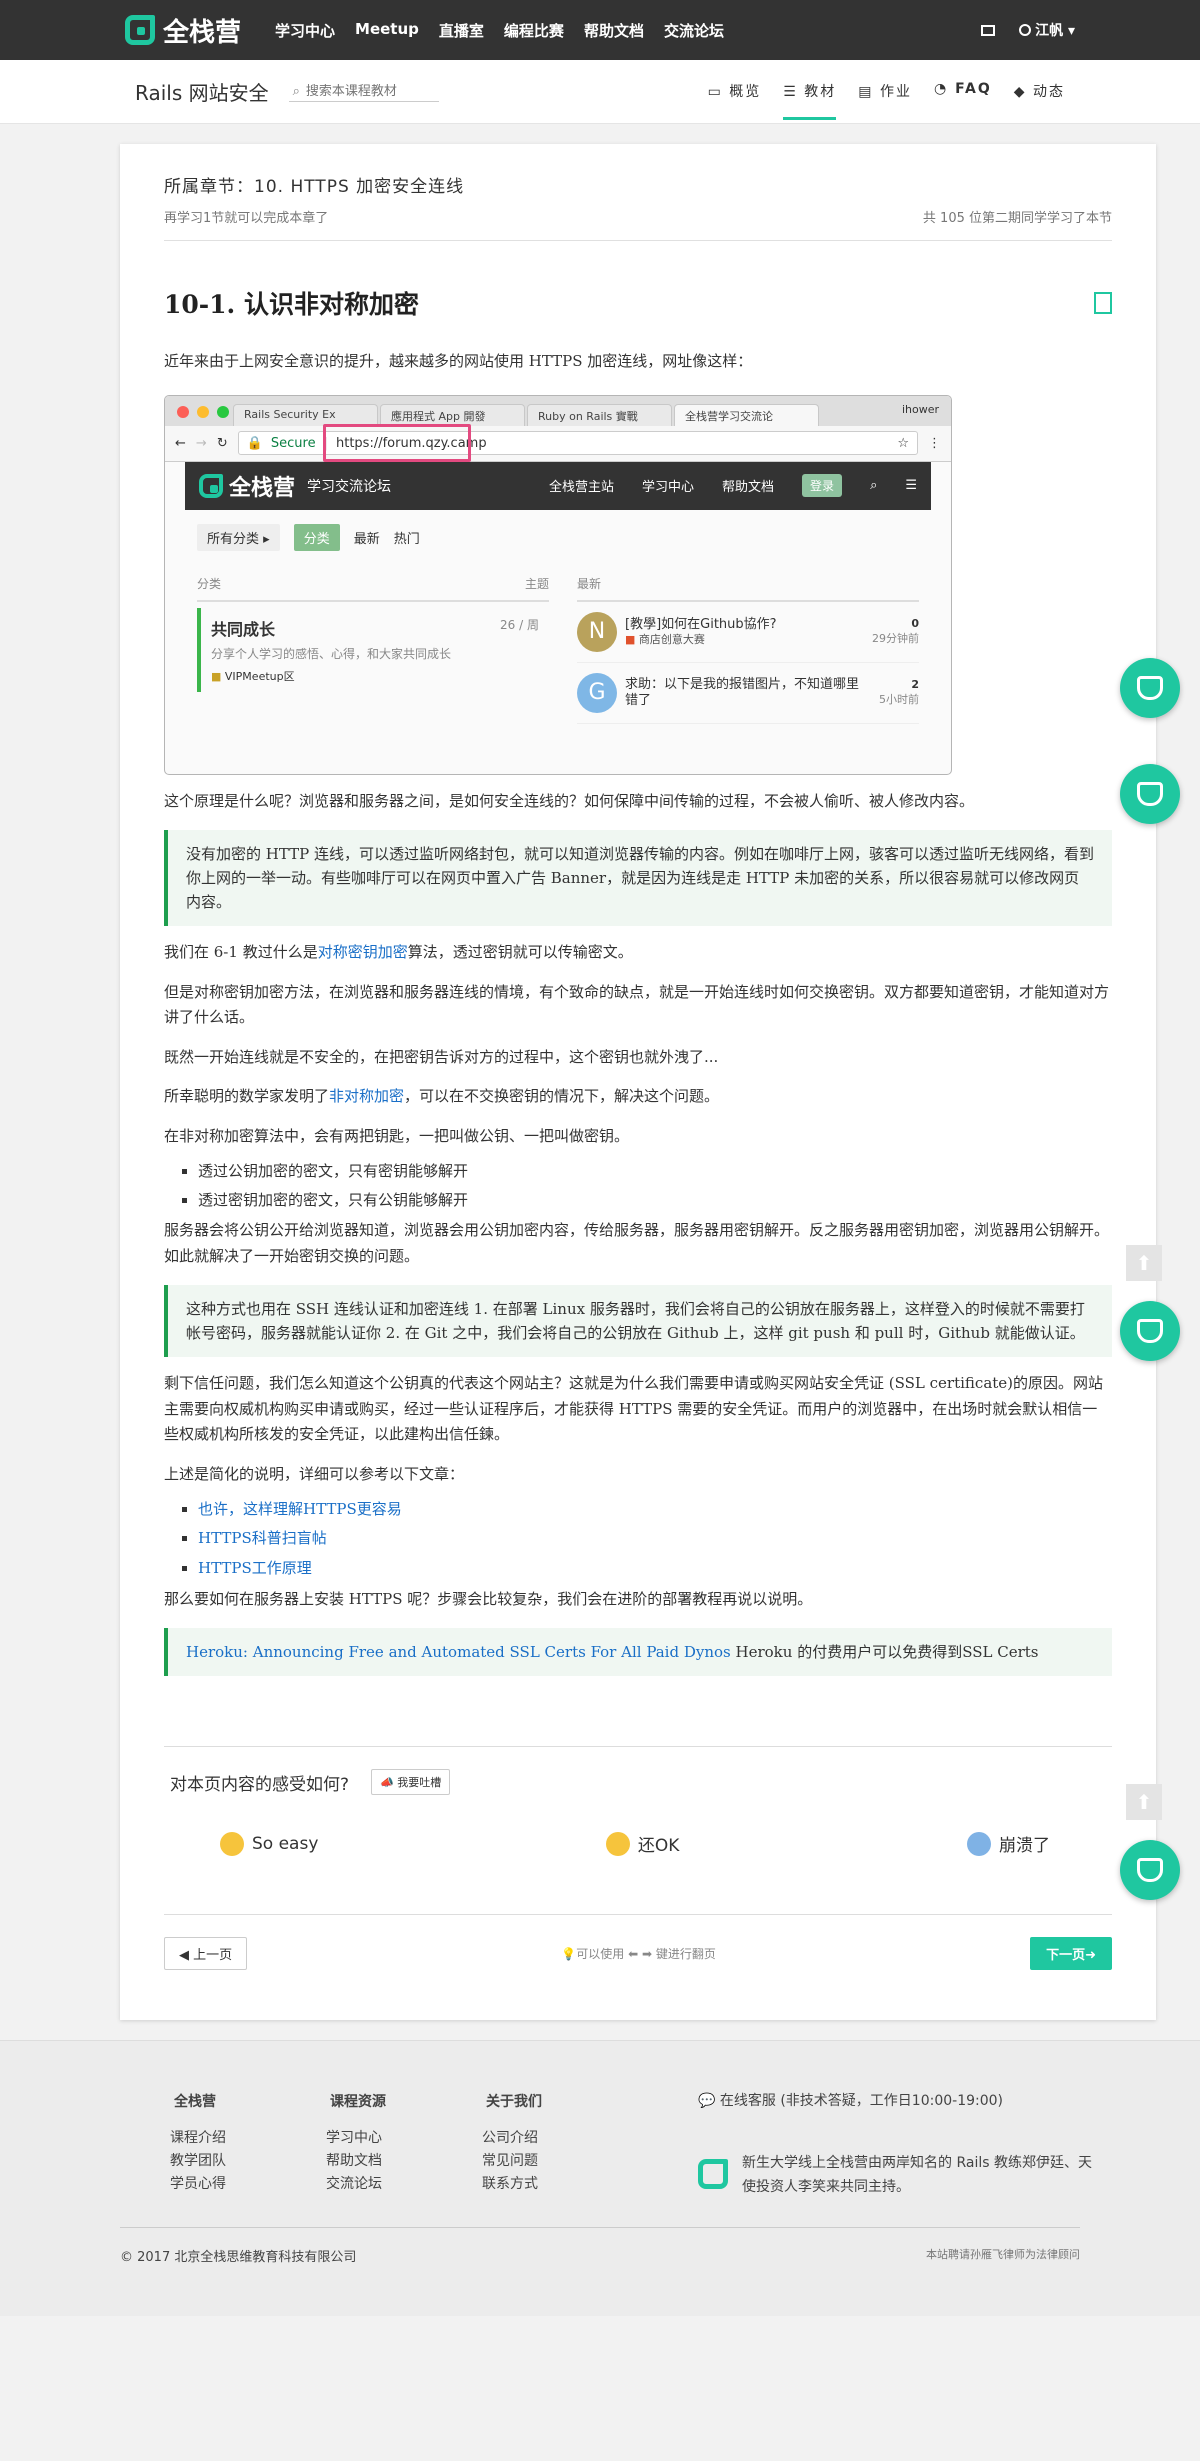 The image size is (1200, 2461). Describe the element at coordinates (314, 187) in the screenshot. I see `chapter-title: 所属章节：10. HTTPS 加密安全连线` at that location.